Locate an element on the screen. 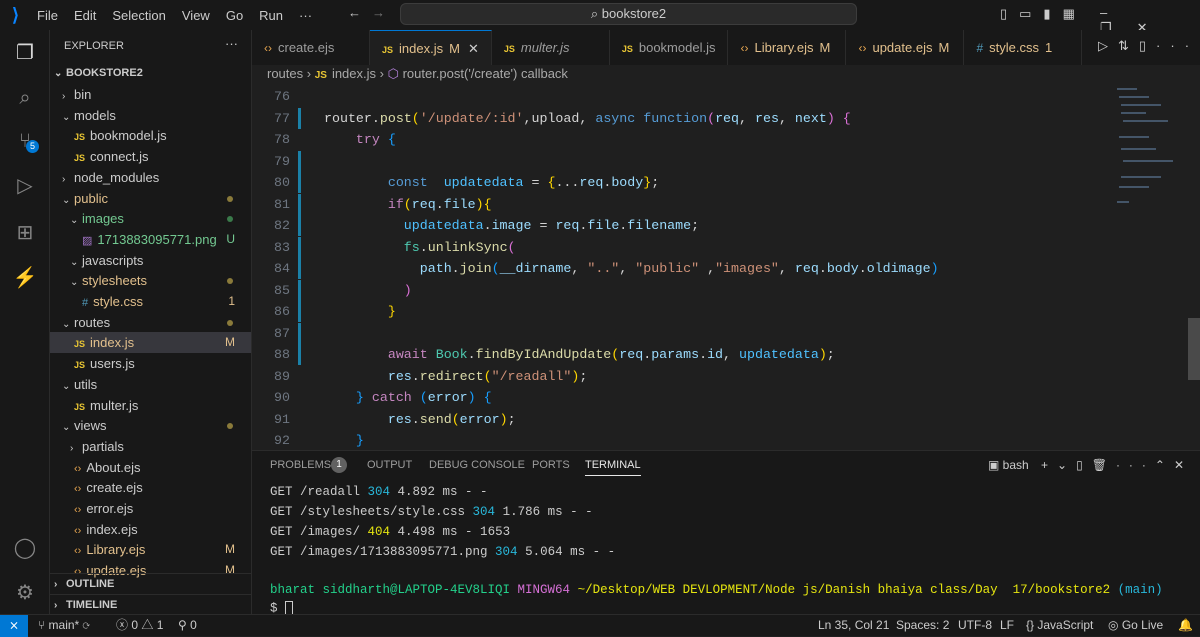  ejs-file-icon: ‹› is located at coordinates (78, 510).